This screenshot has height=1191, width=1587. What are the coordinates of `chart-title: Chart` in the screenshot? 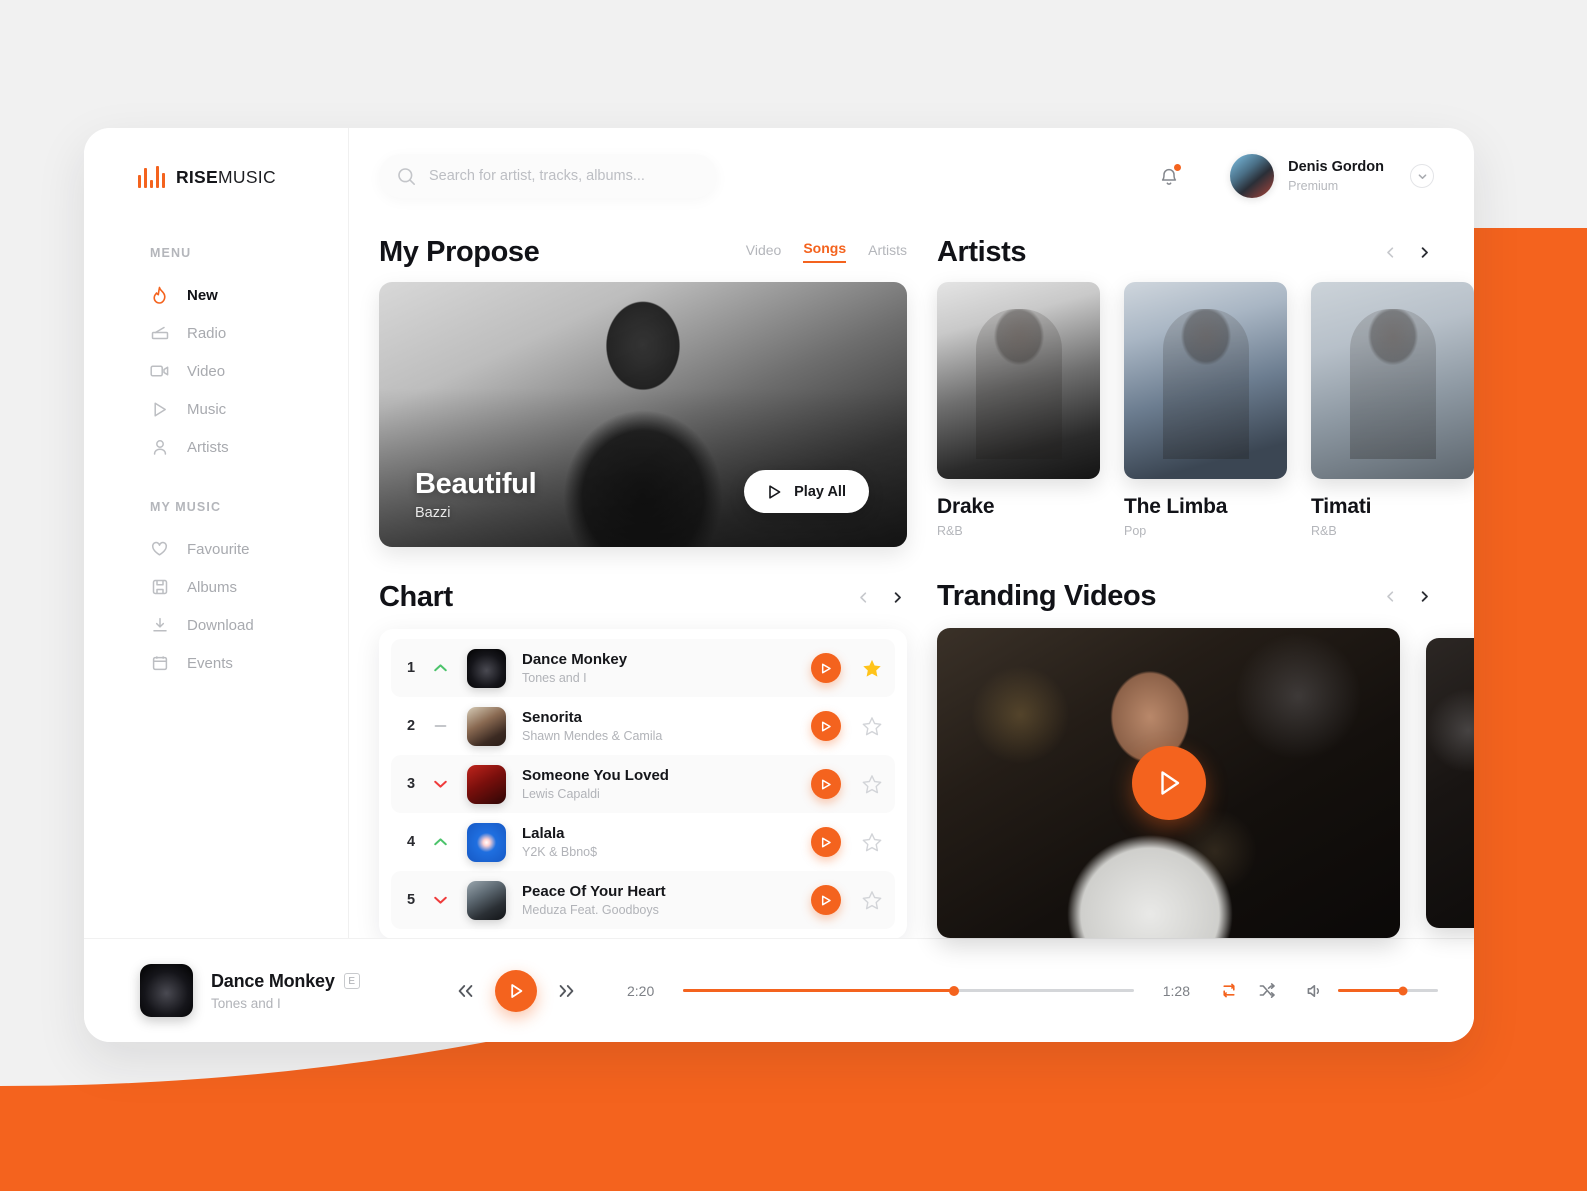 It's located at (416, 596).